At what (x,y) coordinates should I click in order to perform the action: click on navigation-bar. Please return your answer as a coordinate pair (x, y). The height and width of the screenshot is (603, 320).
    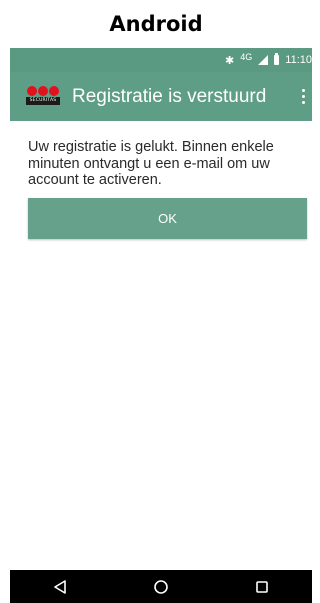
    Looking at the image, I should click on (161, 586).